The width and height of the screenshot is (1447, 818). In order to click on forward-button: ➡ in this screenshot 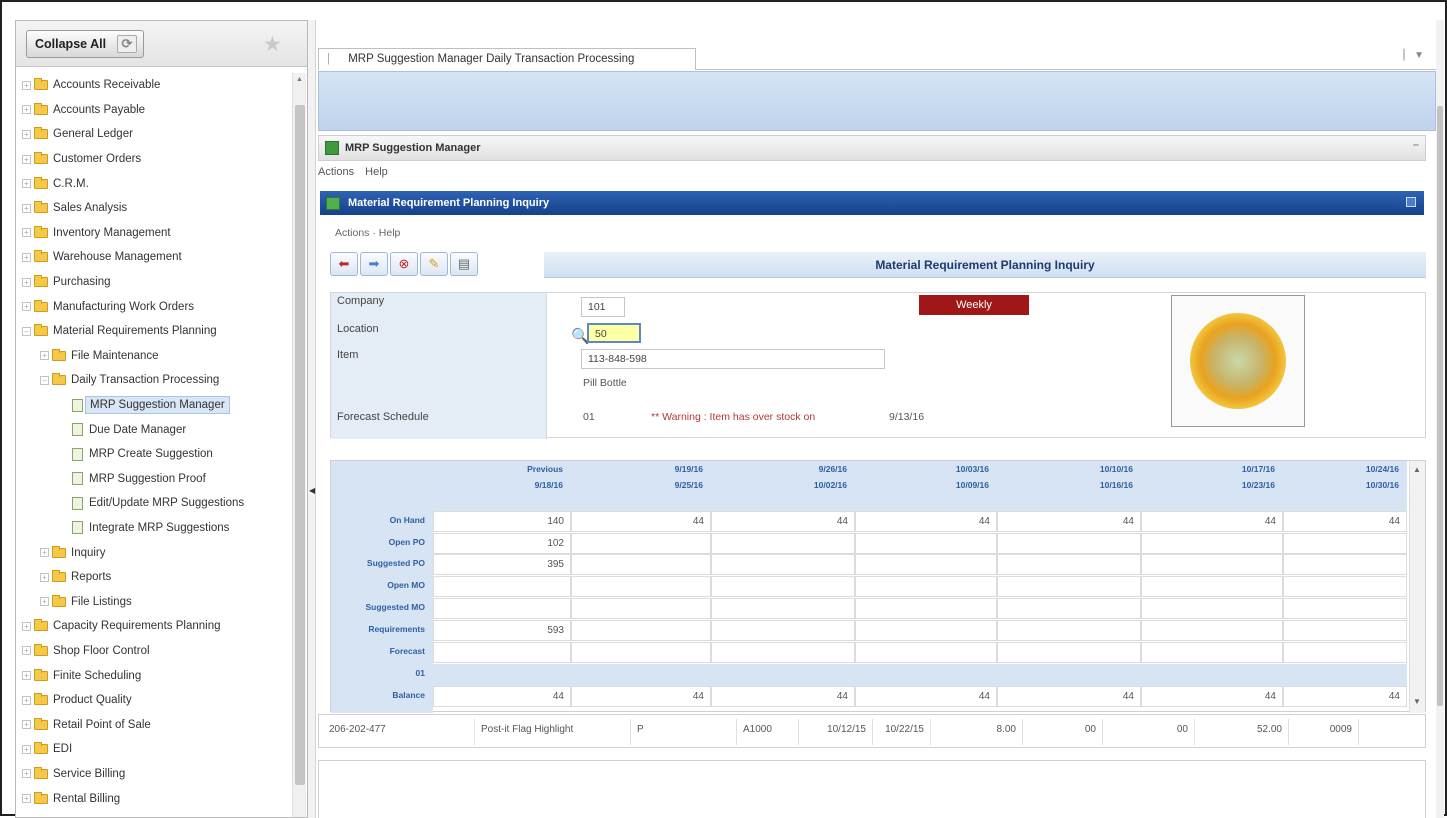, I will do `click(374, 264)`.